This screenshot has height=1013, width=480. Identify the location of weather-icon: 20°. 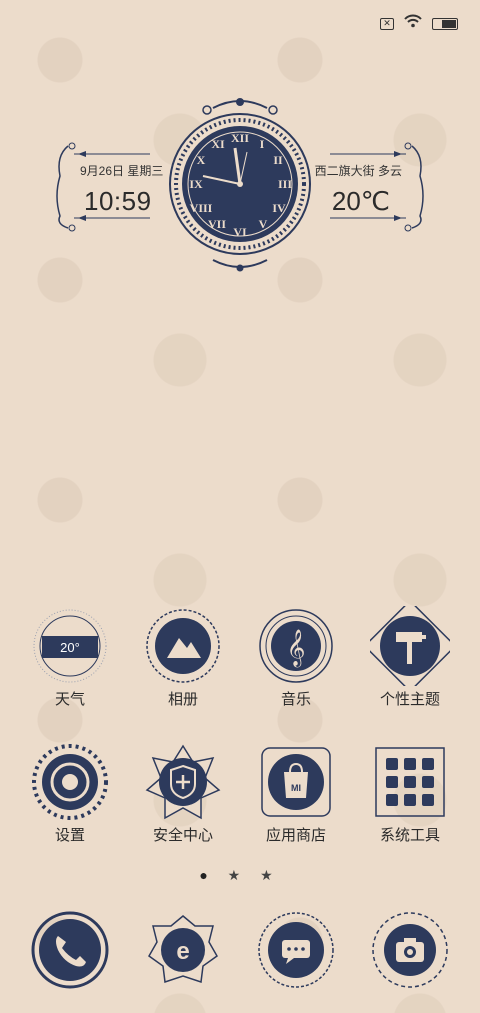
(70, 646).